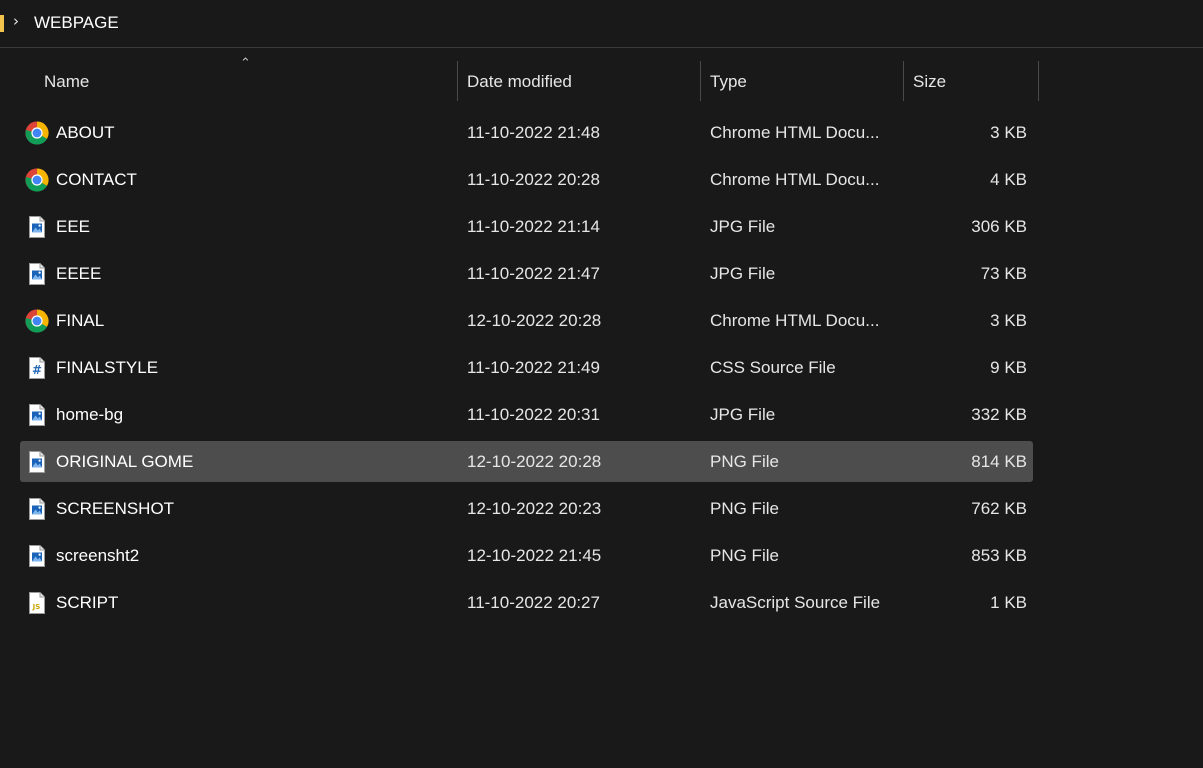 This screenshot has width=1203, height=768. I want to click on file-row: EEE 11-10-2022 21:14 JPG File 306 KB, so click(526, 226).